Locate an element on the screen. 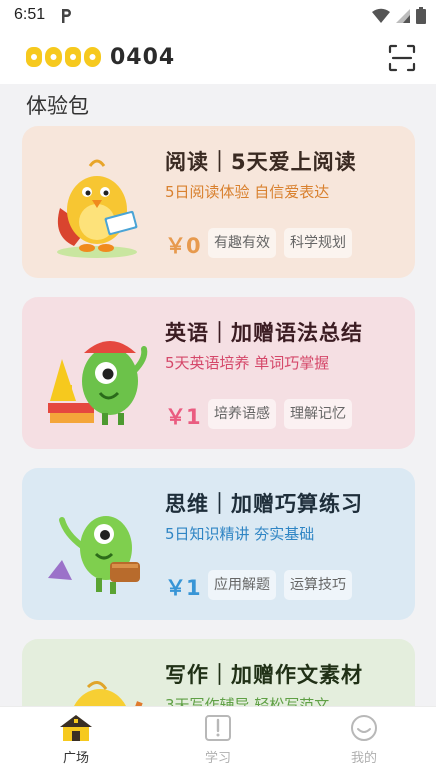 This screenshot has width=436, height=775. bird-mascot-icon is located at coordinates (97, 208).